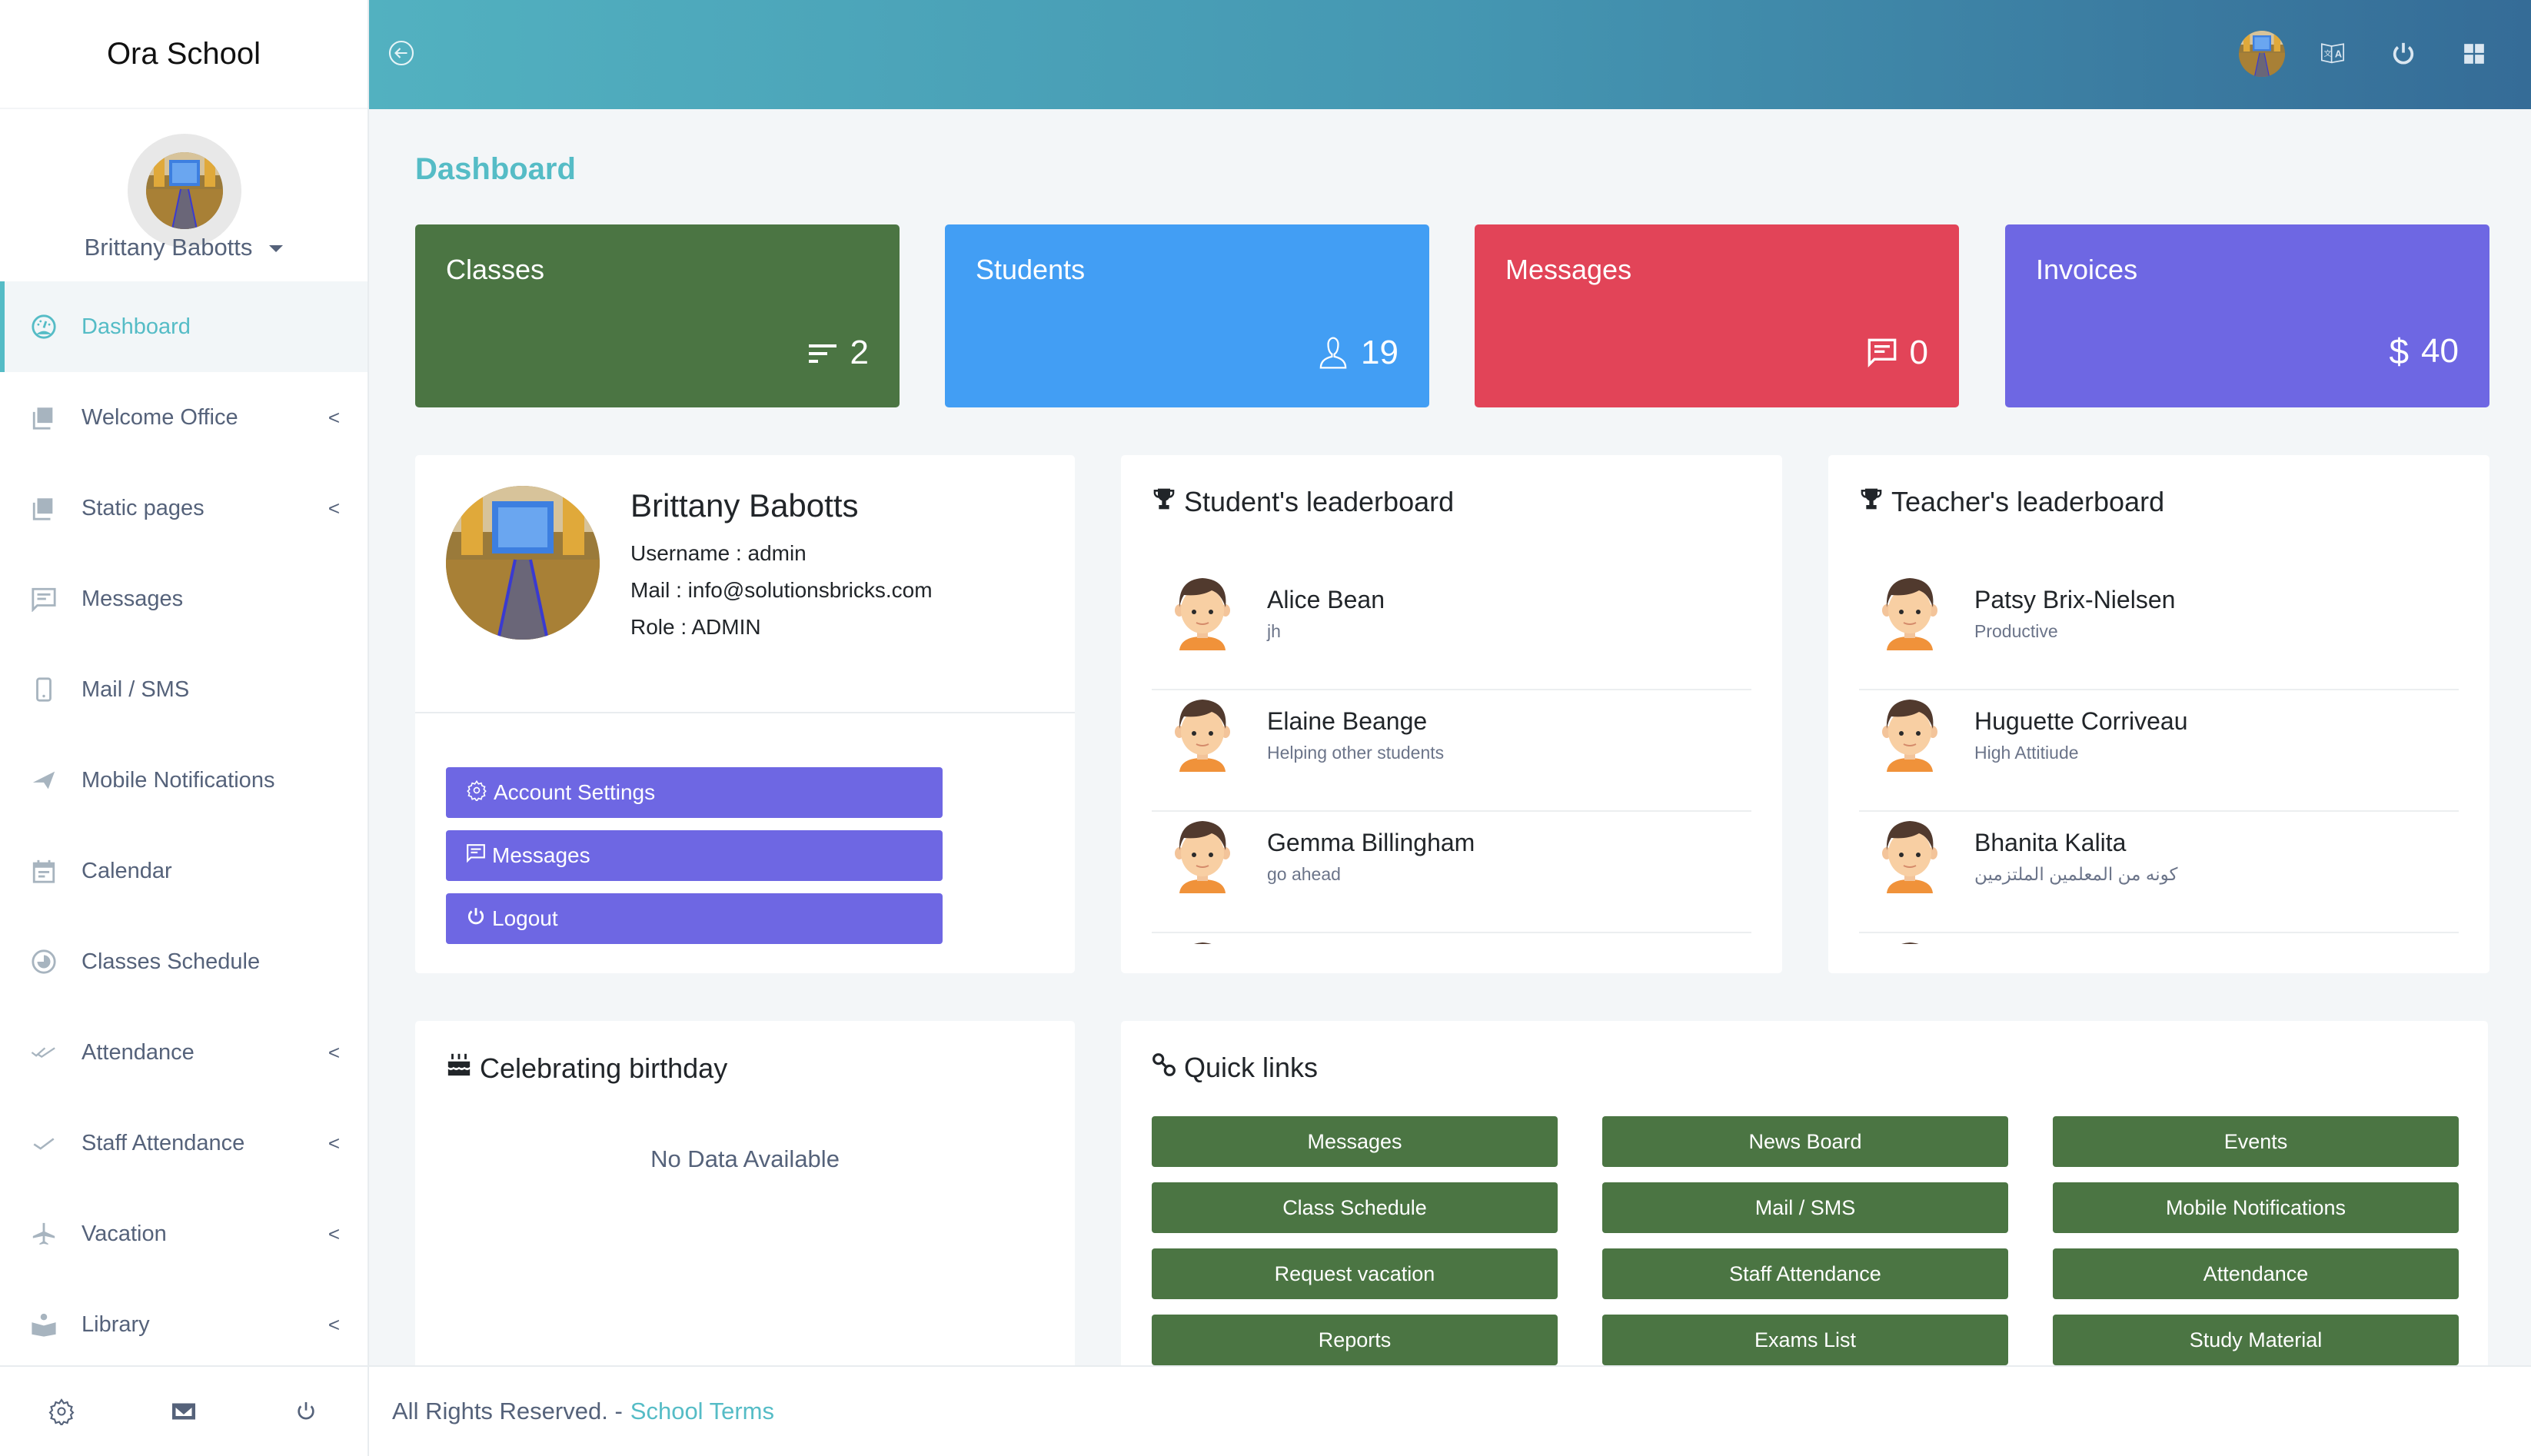 Image resolution: width=2531 pixels, height=1456 pixels. I want to click on stat-title: Invoices, so click(2087, 269).